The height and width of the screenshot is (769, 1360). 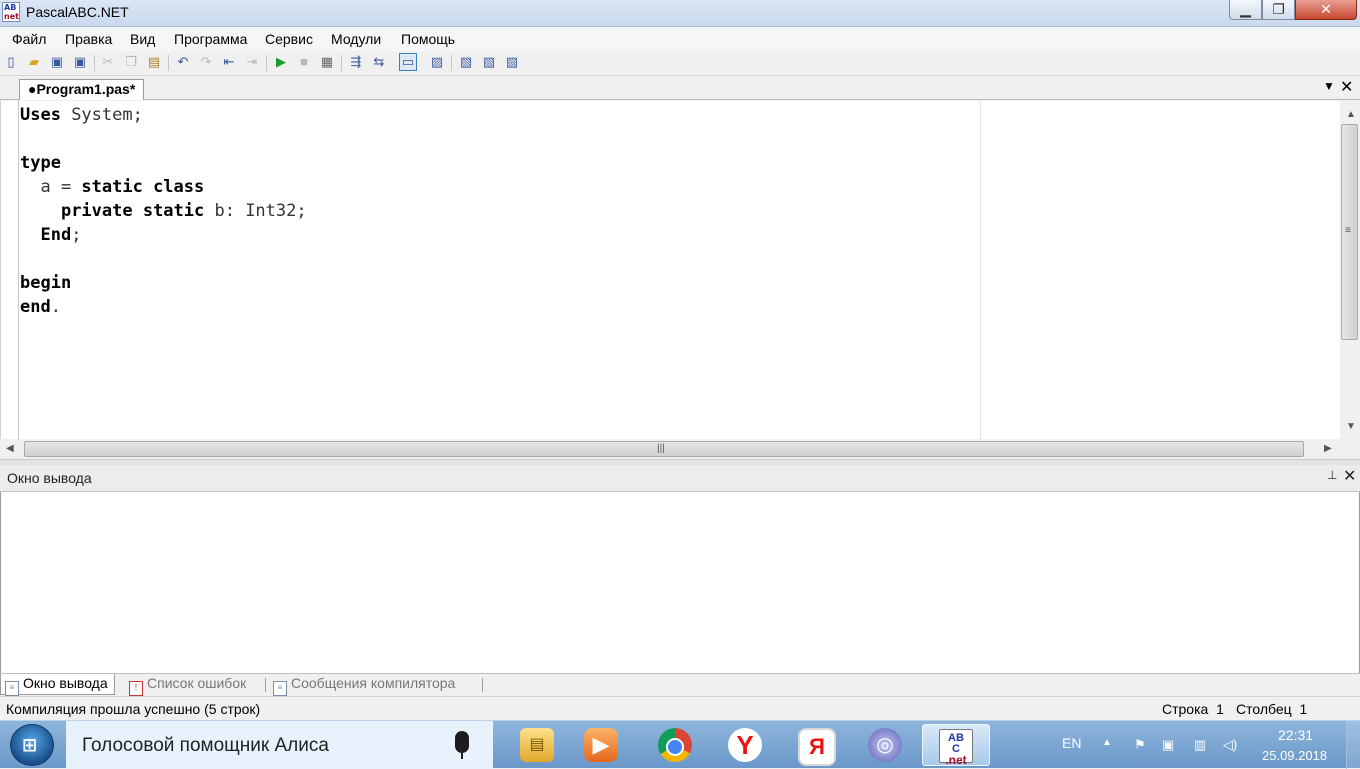 I want to click on taskbar-yandex-browser: Я, so click(x=814, y=745).